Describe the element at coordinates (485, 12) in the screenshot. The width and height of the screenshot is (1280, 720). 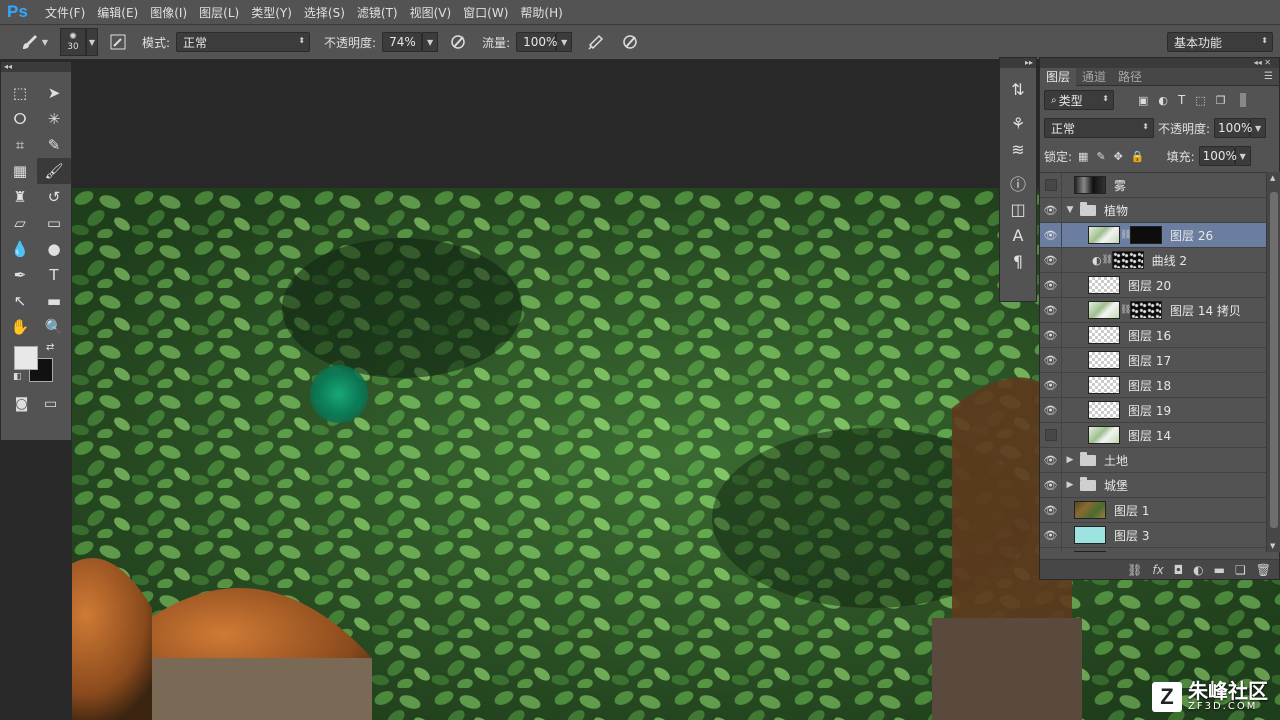
I see `menu-window: 窗口(W)` at that location.